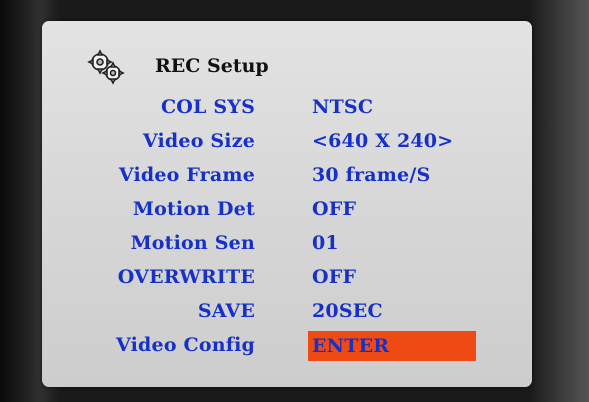 The height and width of the screenshot is (402, 589). What do you see at coordinates (272, 314) in the screenshot?
I see `setting-row-save: SAVE 20SEC` at bounding box center [272, 314].